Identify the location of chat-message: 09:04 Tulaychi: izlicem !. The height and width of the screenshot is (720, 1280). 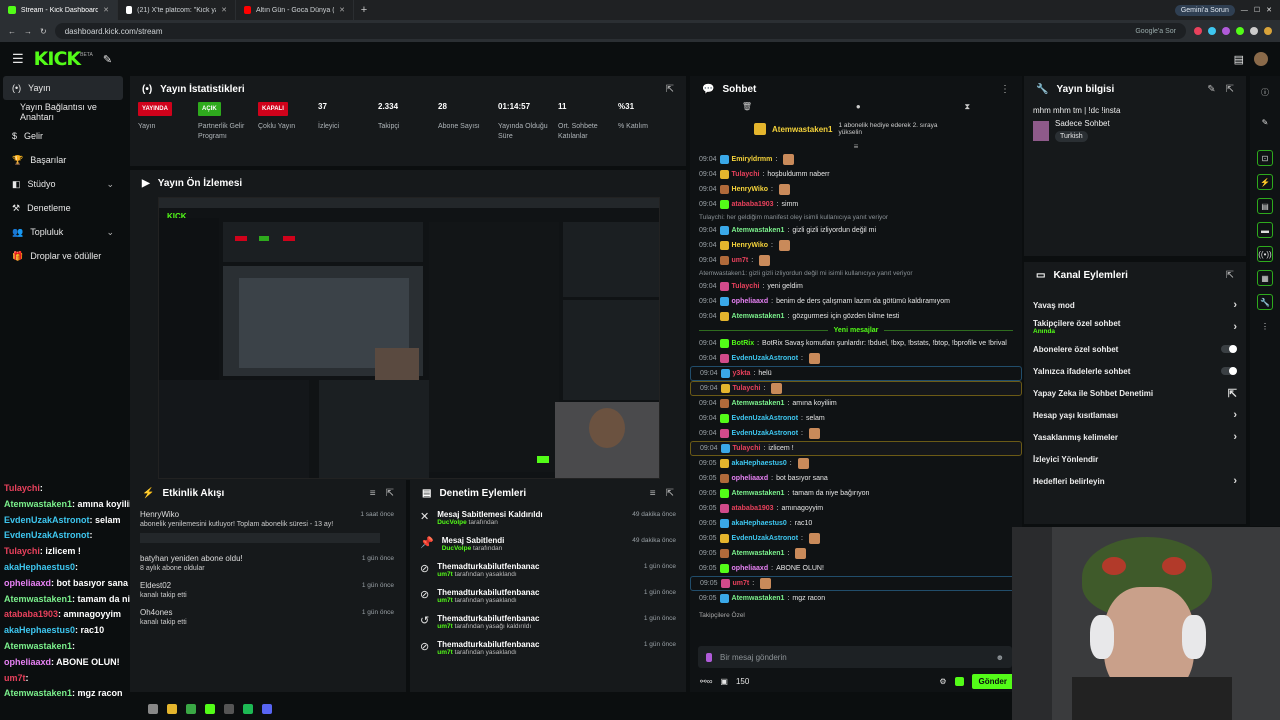
(856, 448).